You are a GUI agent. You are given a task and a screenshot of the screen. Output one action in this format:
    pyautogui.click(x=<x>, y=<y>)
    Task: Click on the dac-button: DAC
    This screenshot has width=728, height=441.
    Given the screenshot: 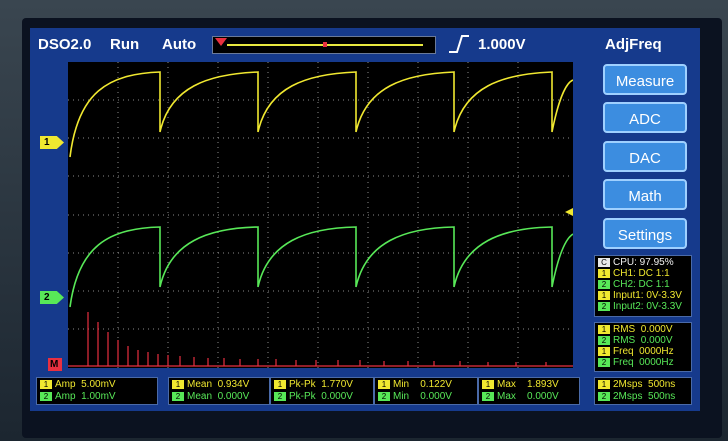 What is the action you would take?
    pyautogui.click(x=645, y=156)
    